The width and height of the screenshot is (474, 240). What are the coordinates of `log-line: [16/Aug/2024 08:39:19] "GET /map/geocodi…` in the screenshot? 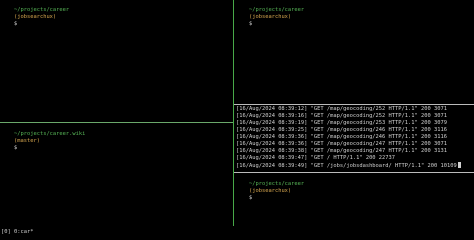 It's located at (341, 123).